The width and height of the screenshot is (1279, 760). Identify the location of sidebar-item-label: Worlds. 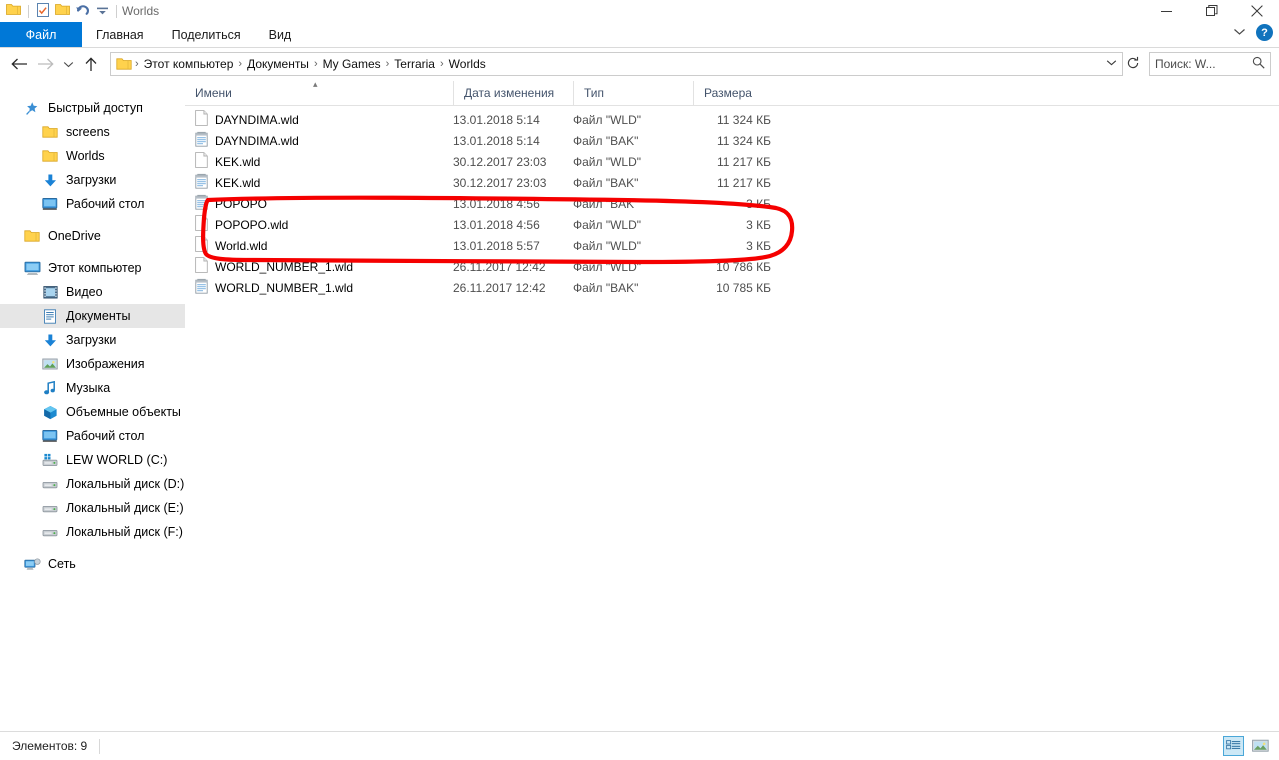
(85, 156).